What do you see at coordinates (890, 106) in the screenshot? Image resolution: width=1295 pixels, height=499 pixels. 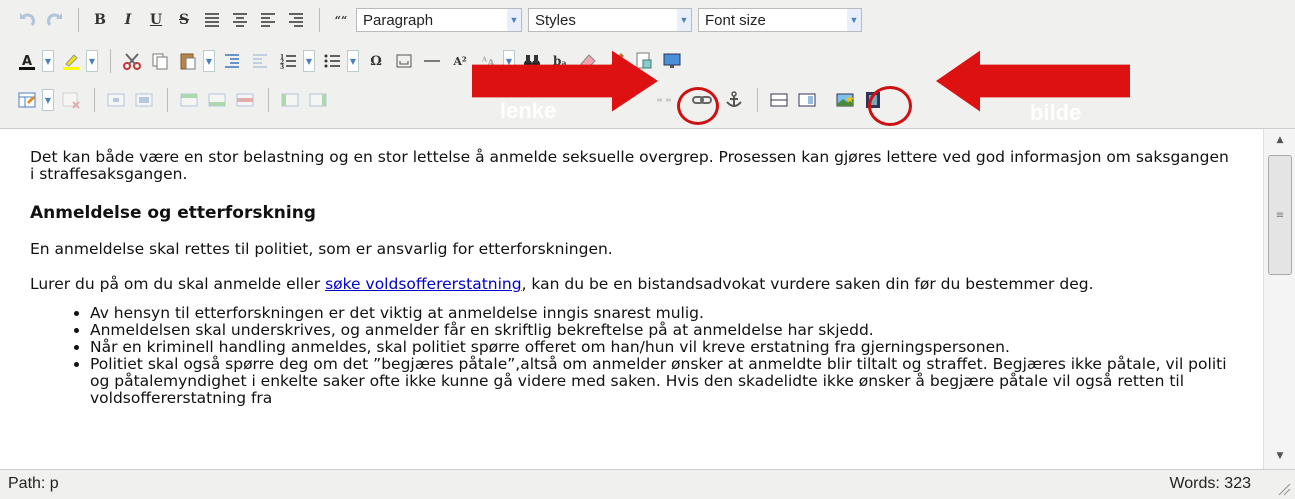 I see `image-highlight-circle` at bounding box center [890, 106].